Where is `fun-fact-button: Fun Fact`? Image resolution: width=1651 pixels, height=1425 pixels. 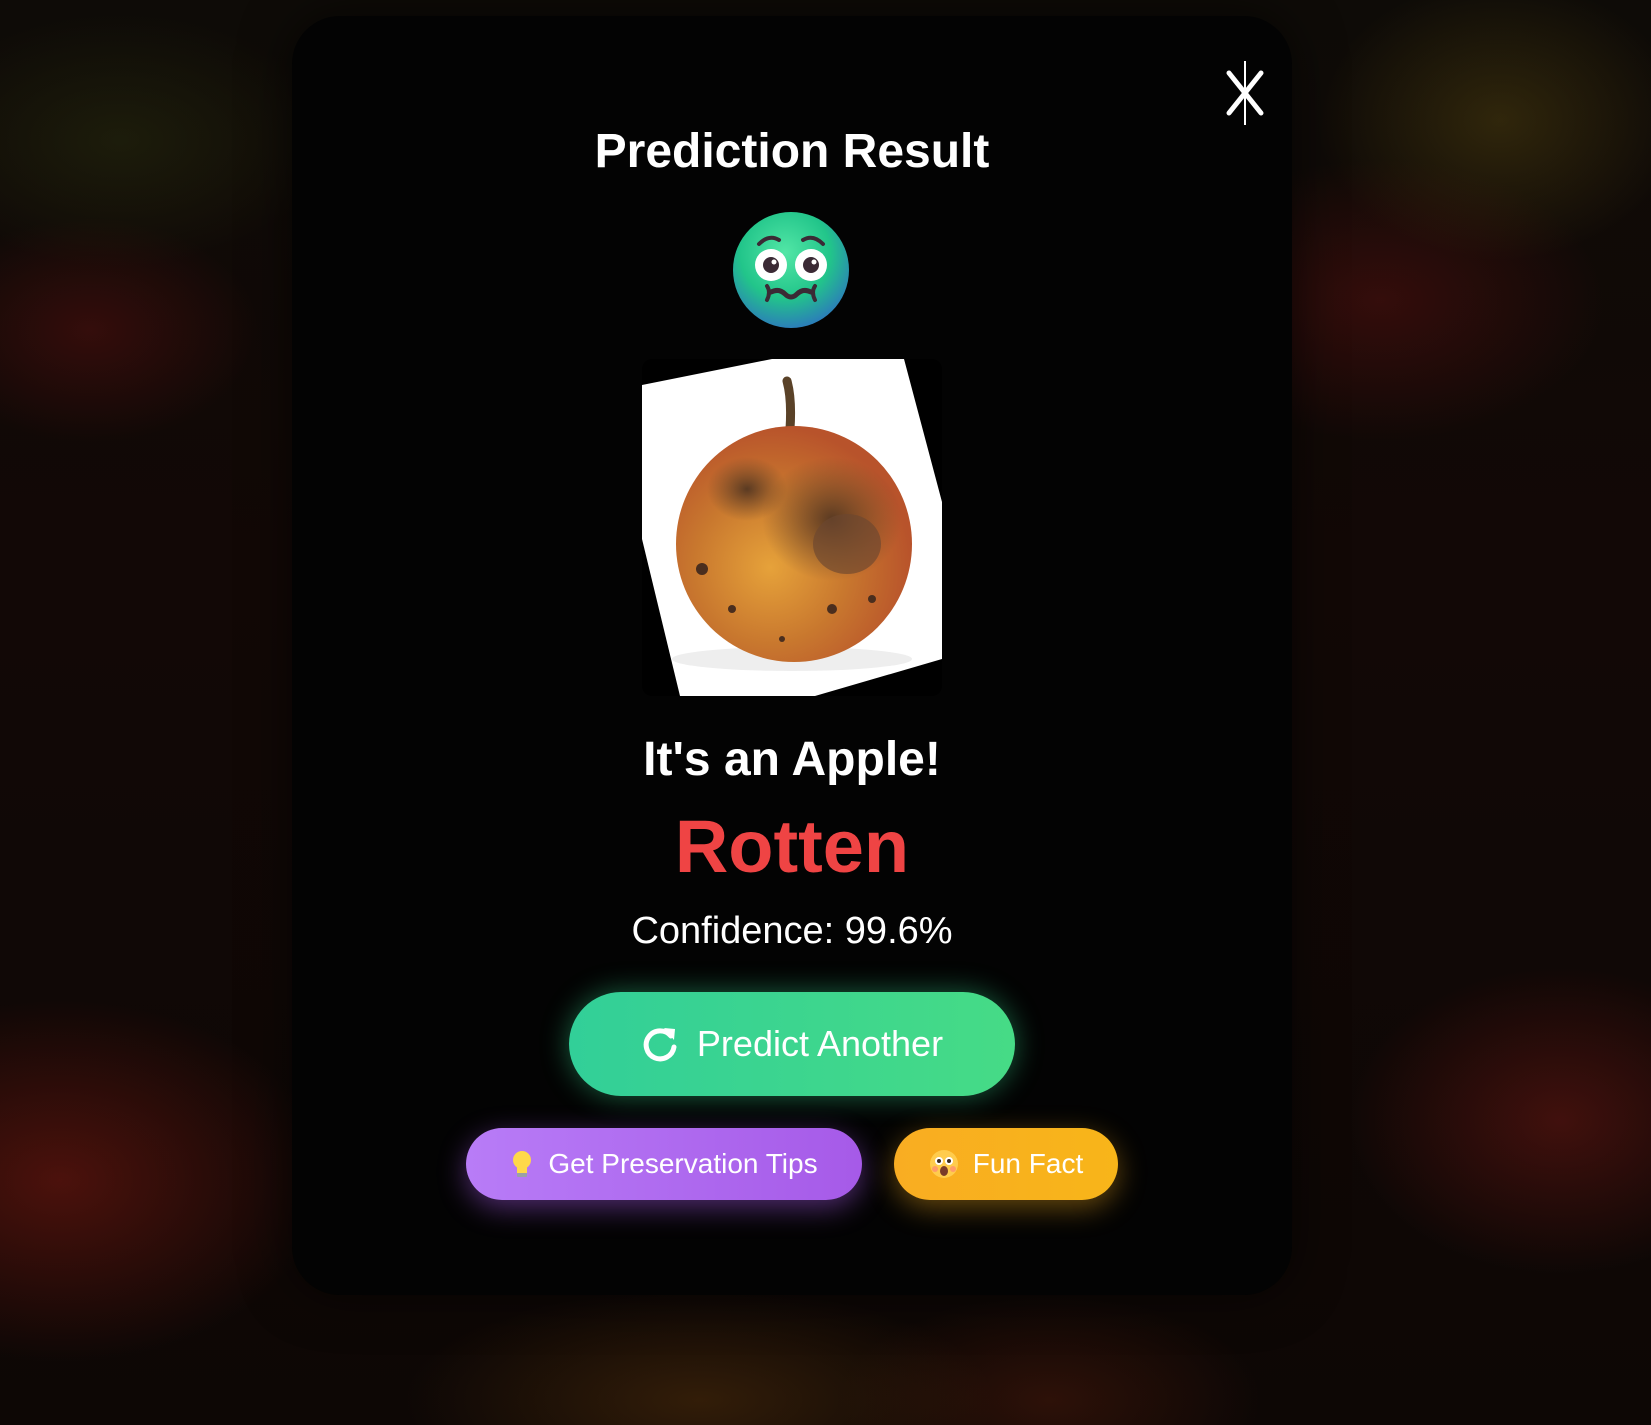
fun-fact-button: Fun Fact is located at coordinates (1006, 1164).